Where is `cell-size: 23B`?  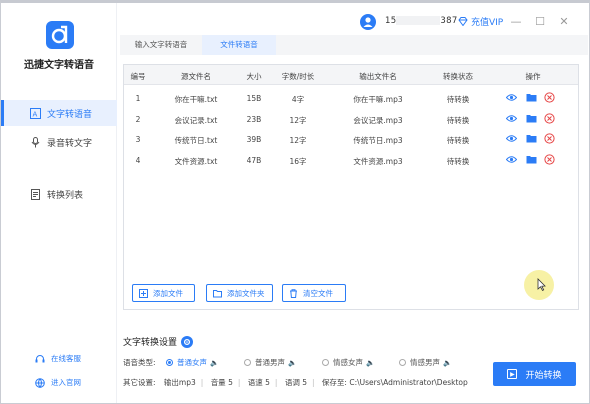 cell-size: 23B is located at coordinates (254, 119).